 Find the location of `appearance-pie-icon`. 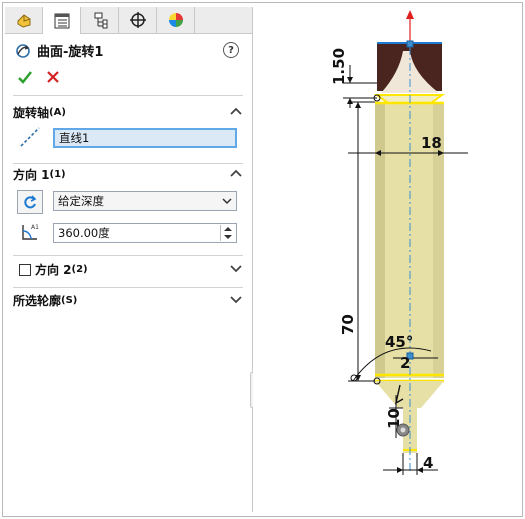

appearance-pie-icon is located at coordinates (175, 20).